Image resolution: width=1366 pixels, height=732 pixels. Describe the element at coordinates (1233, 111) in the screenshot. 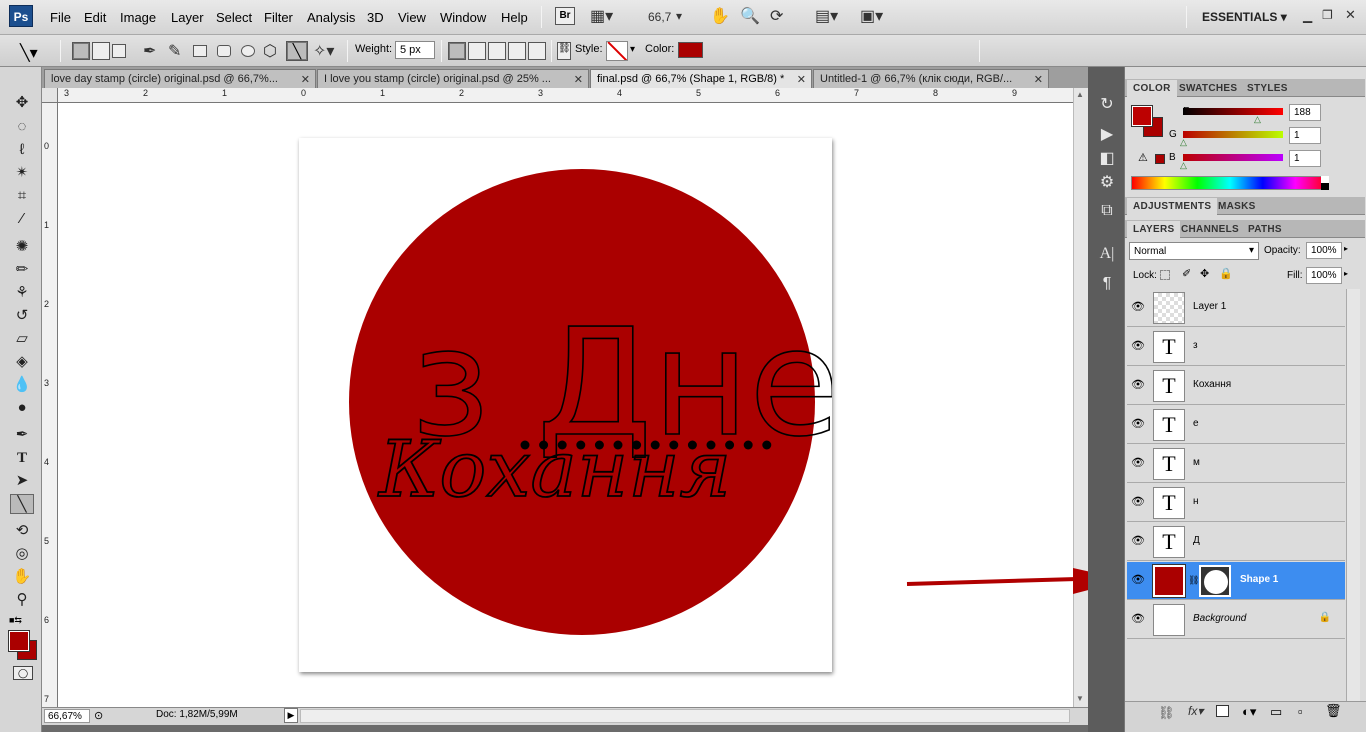

I see `red-slider` at that location.